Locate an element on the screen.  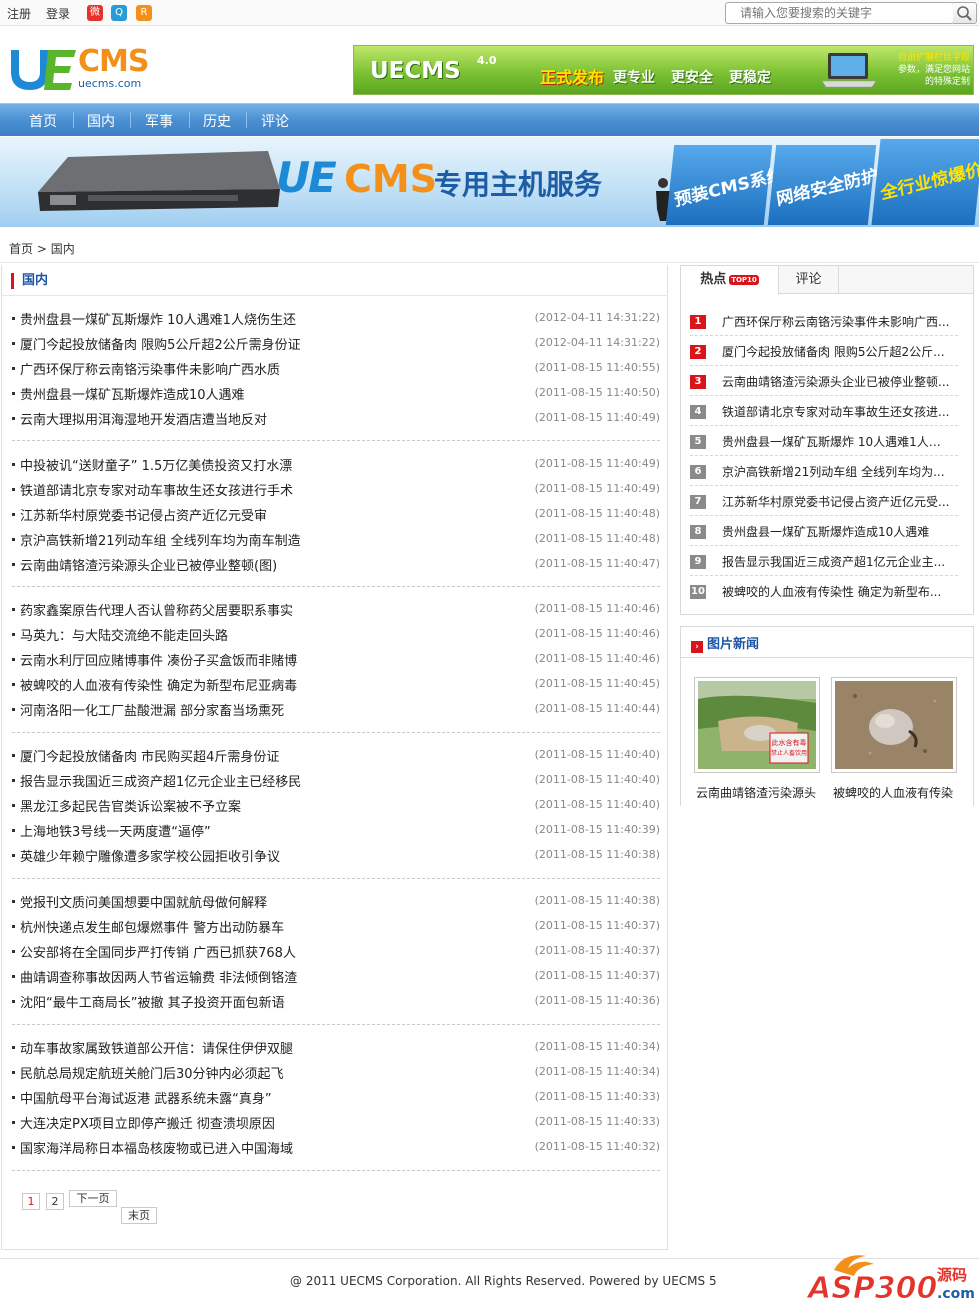
picture-news-caption: 云南曲靖铬渣污染源头 is located at coordinates (760, 792).